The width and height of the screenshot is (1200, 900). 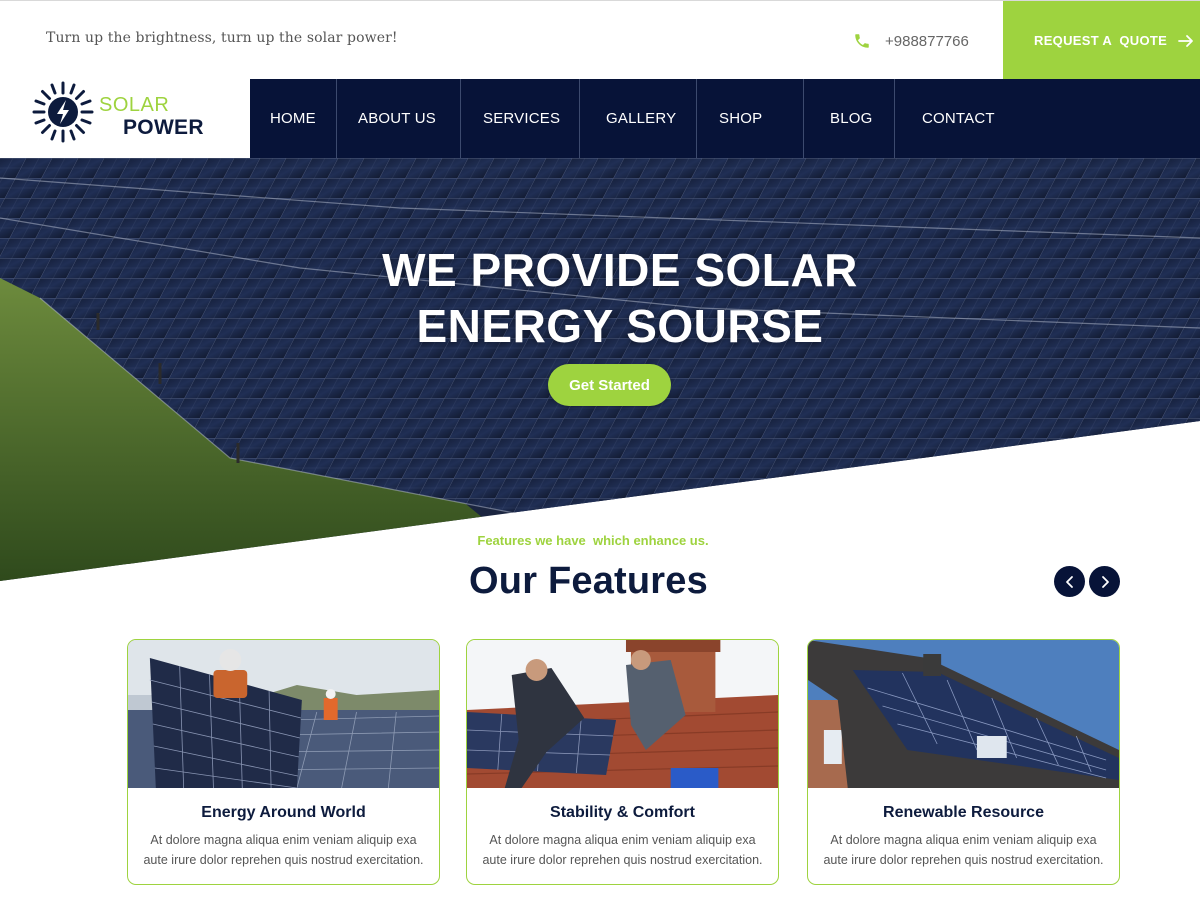 I want to click on feature-card-title: Energy Around World, so click(x=283, y=812).